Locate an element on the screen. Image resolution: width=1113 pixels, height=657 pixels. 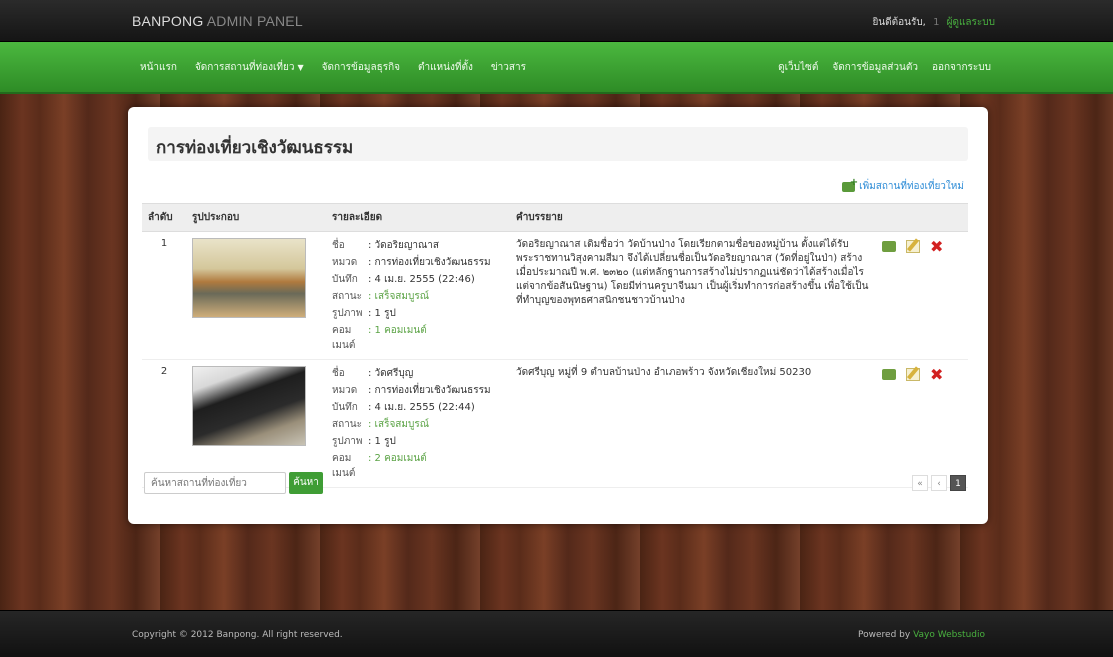
user-area: ยินดีต้อนรับ, 1 ผู้ดูแลระบบ is located at coordinates (933, 22).